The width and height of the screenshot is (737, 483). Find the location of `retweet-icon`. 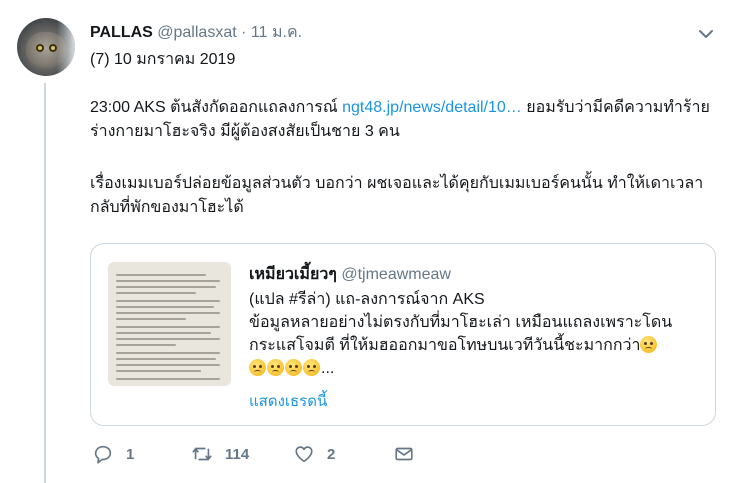

retweet-icon is located at coordinates (202, 454).